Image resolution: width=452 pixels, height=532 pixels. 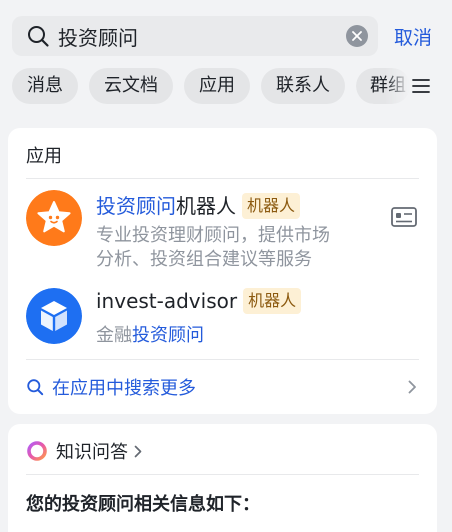 I want to click on app-description: 金融投资顾问, so click(x=150, y=336).